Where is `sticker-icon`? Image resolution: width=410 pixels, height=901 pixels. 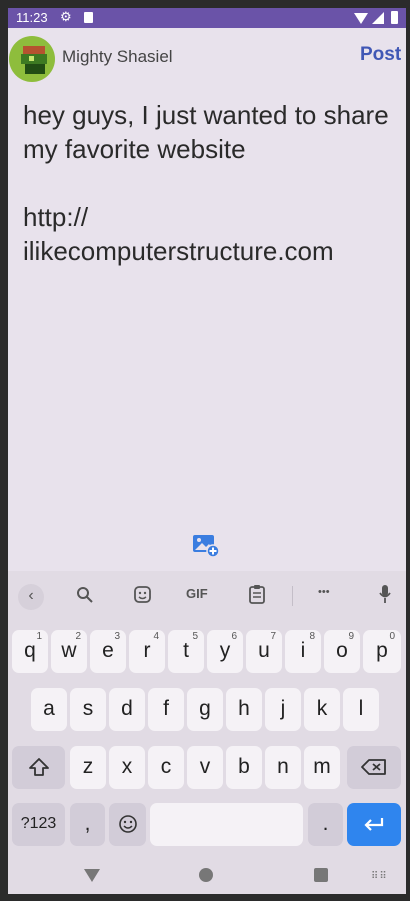 sticker-icon is located at coordinates (142, 594).